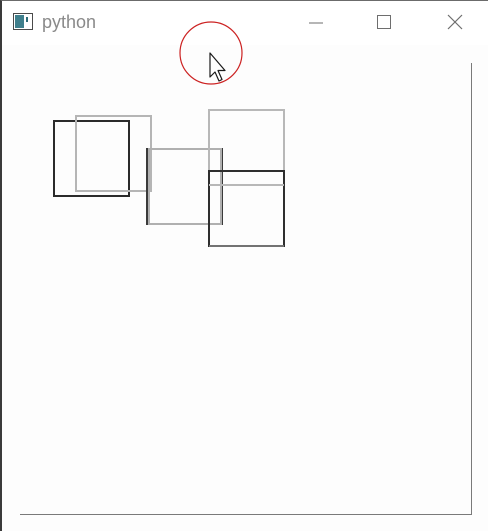 The width and height of the screenshot is (488, 531). I want to click on maximize-button, so click(384, 23).